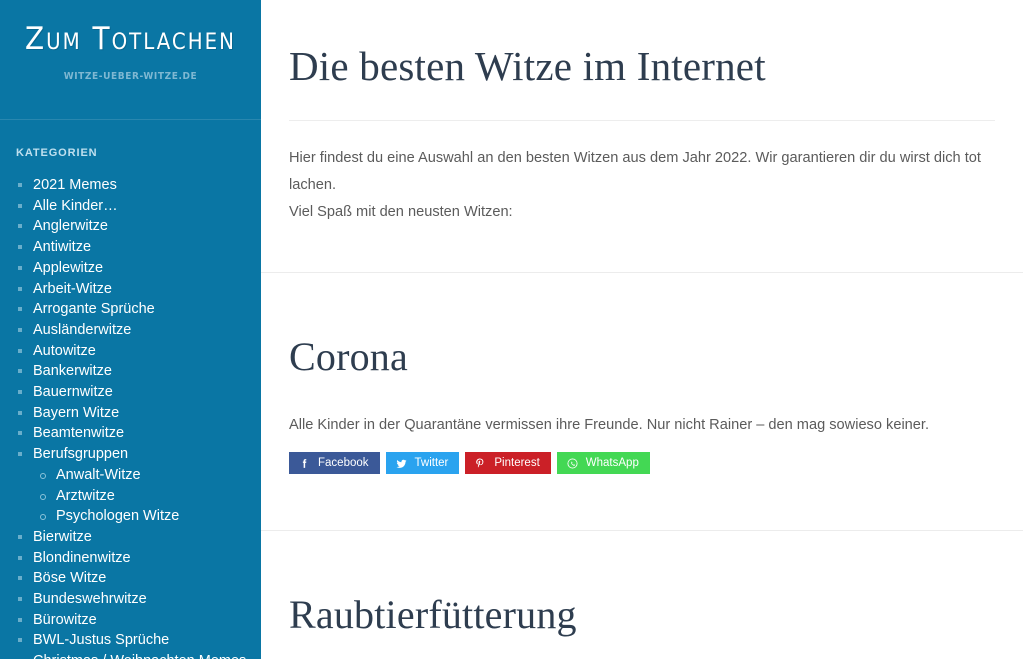  I want to click on pinterest-icon, so click(480, 463).